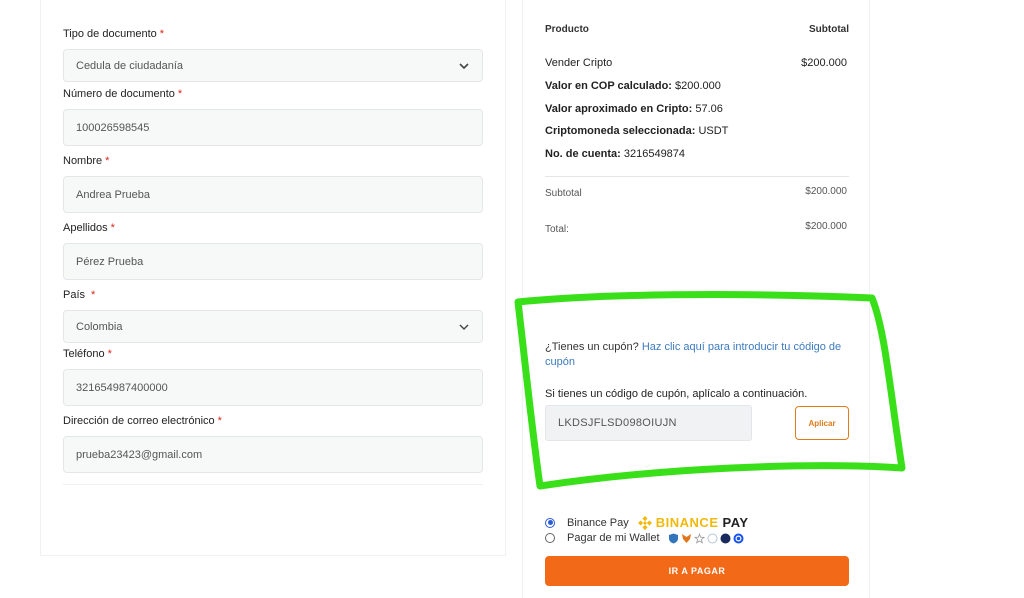 This screenshot has height=598, width=1024. What do you see at coordinates (550, 522) in the screenshot?
I see `binance-radio` at bounding box center [550, 522].